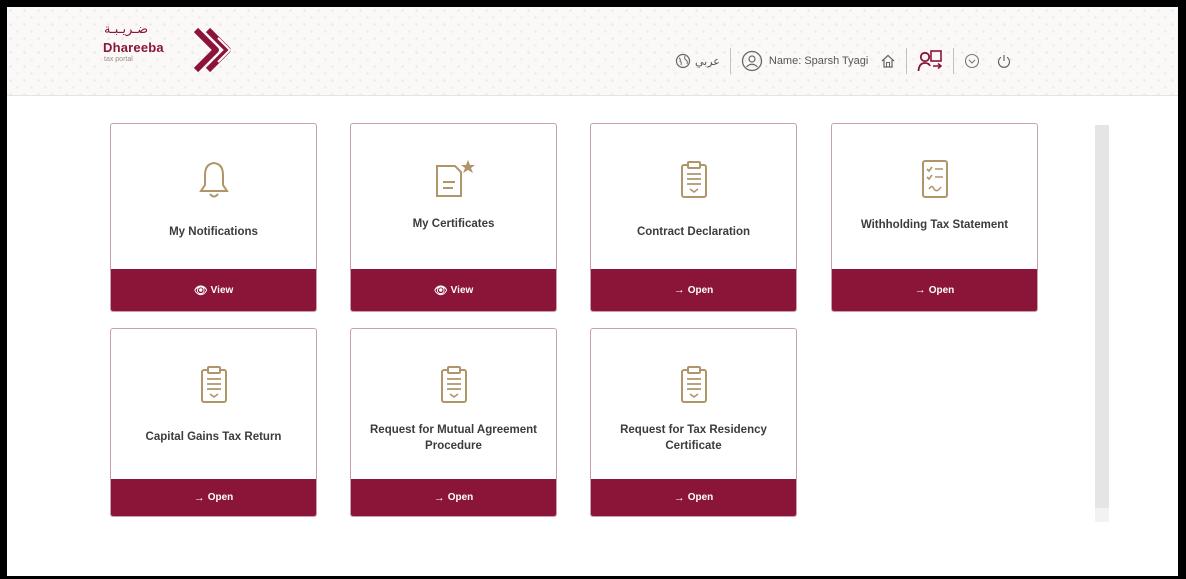 Image resolution: width=1186 pixels, height=579 pixels. What do you see at coordinates (1102, 515) in the screenshot?
I see `scrollbar-end` at bounding box center [1102, 515].